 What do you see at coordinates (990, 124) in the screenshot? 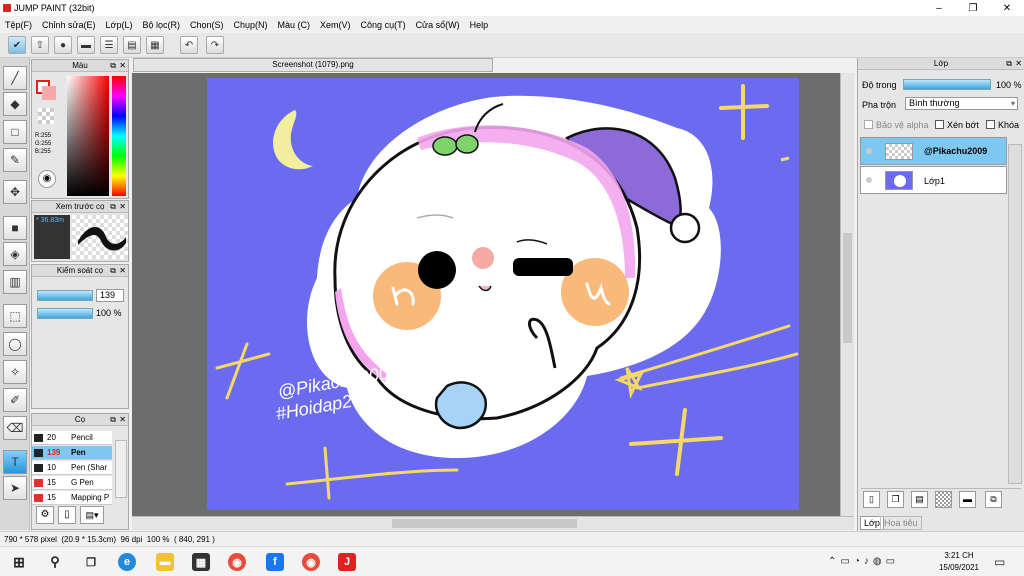
I see `lock-checkbox` at bounding box center [990, 124].